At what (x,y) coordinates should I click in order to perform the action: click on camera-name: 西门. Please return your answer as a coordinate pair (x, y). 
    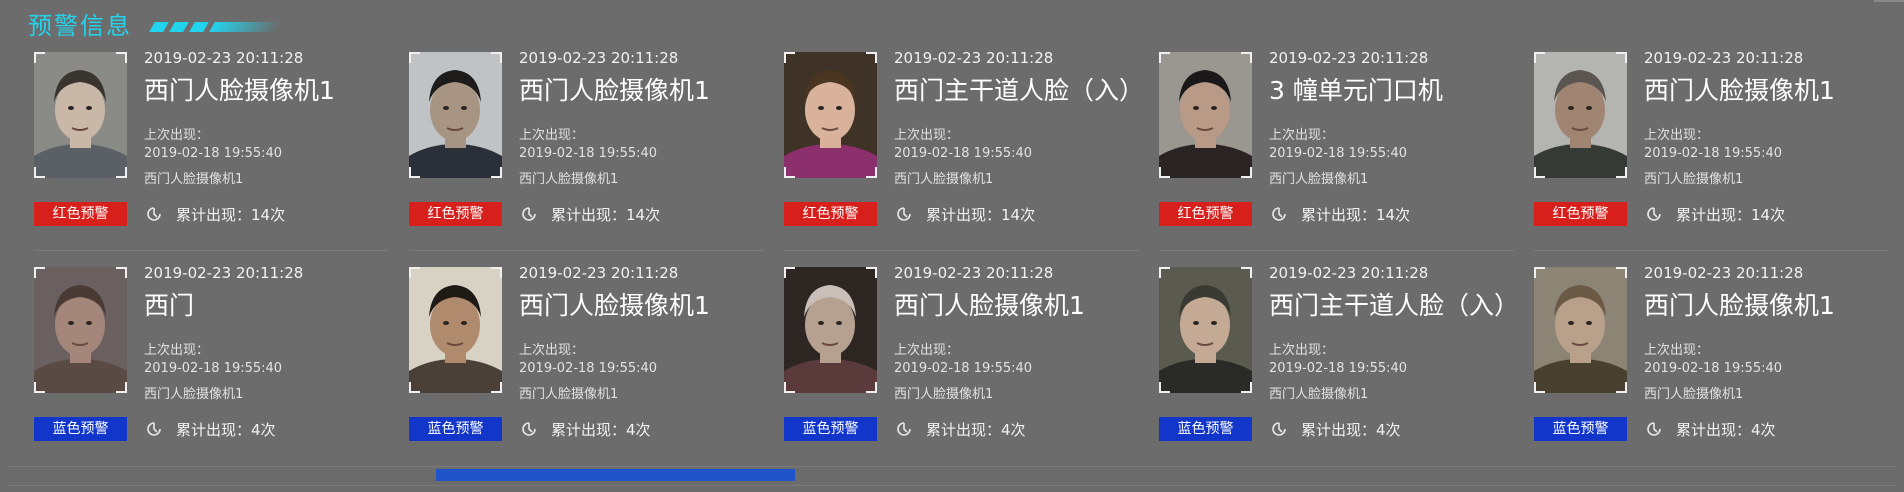
    Looking at the image, I should click on (169, 305).